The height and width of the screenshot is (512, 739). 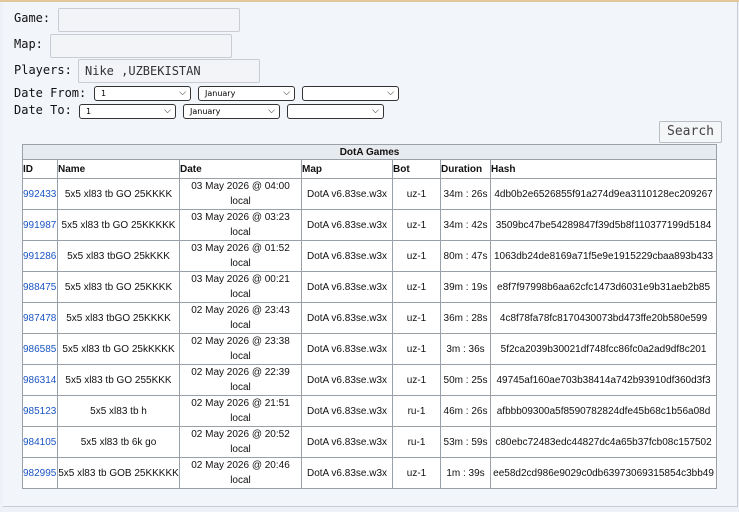 What do you see at coordinates (465, 287) in the screenshot?
I see `game-duration: 39m : 19s` at bounding box center [465, 287].